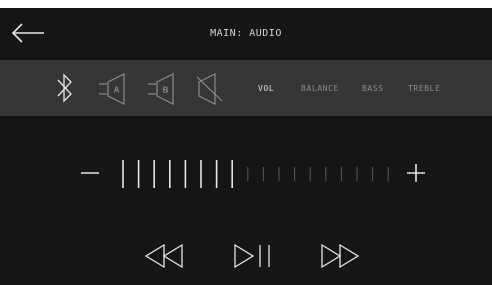 The width and height of the screenshot is (492, 285). I want to click on volume-up-button, so click(416, 173).